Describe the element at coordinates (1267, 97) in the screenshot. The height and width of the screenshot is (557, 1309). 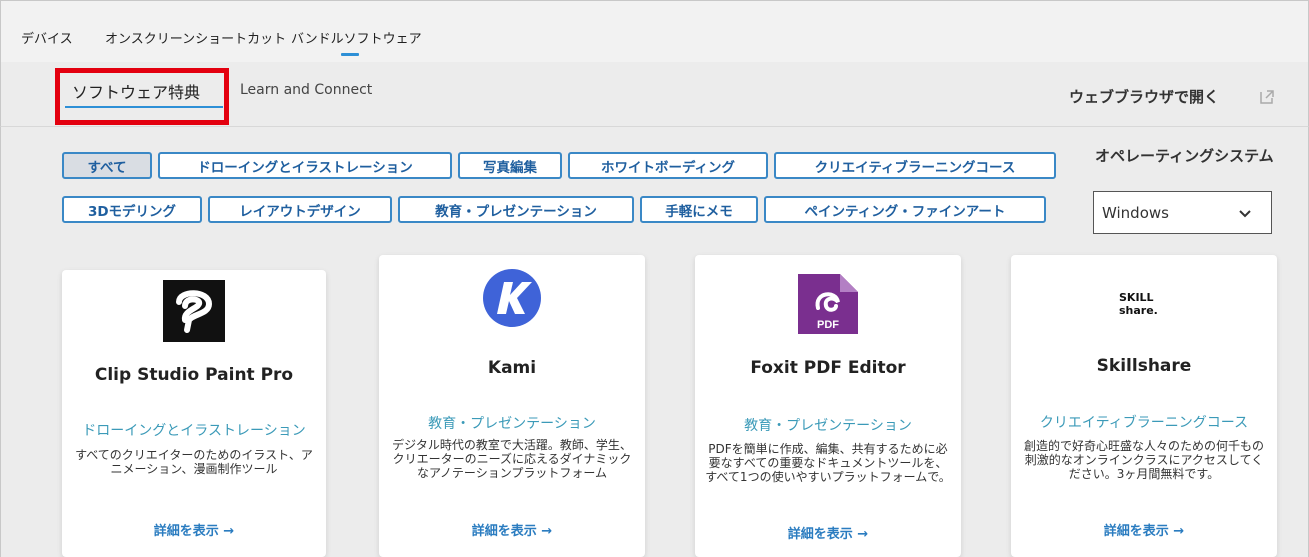
I see `external-link-icon` at that location.